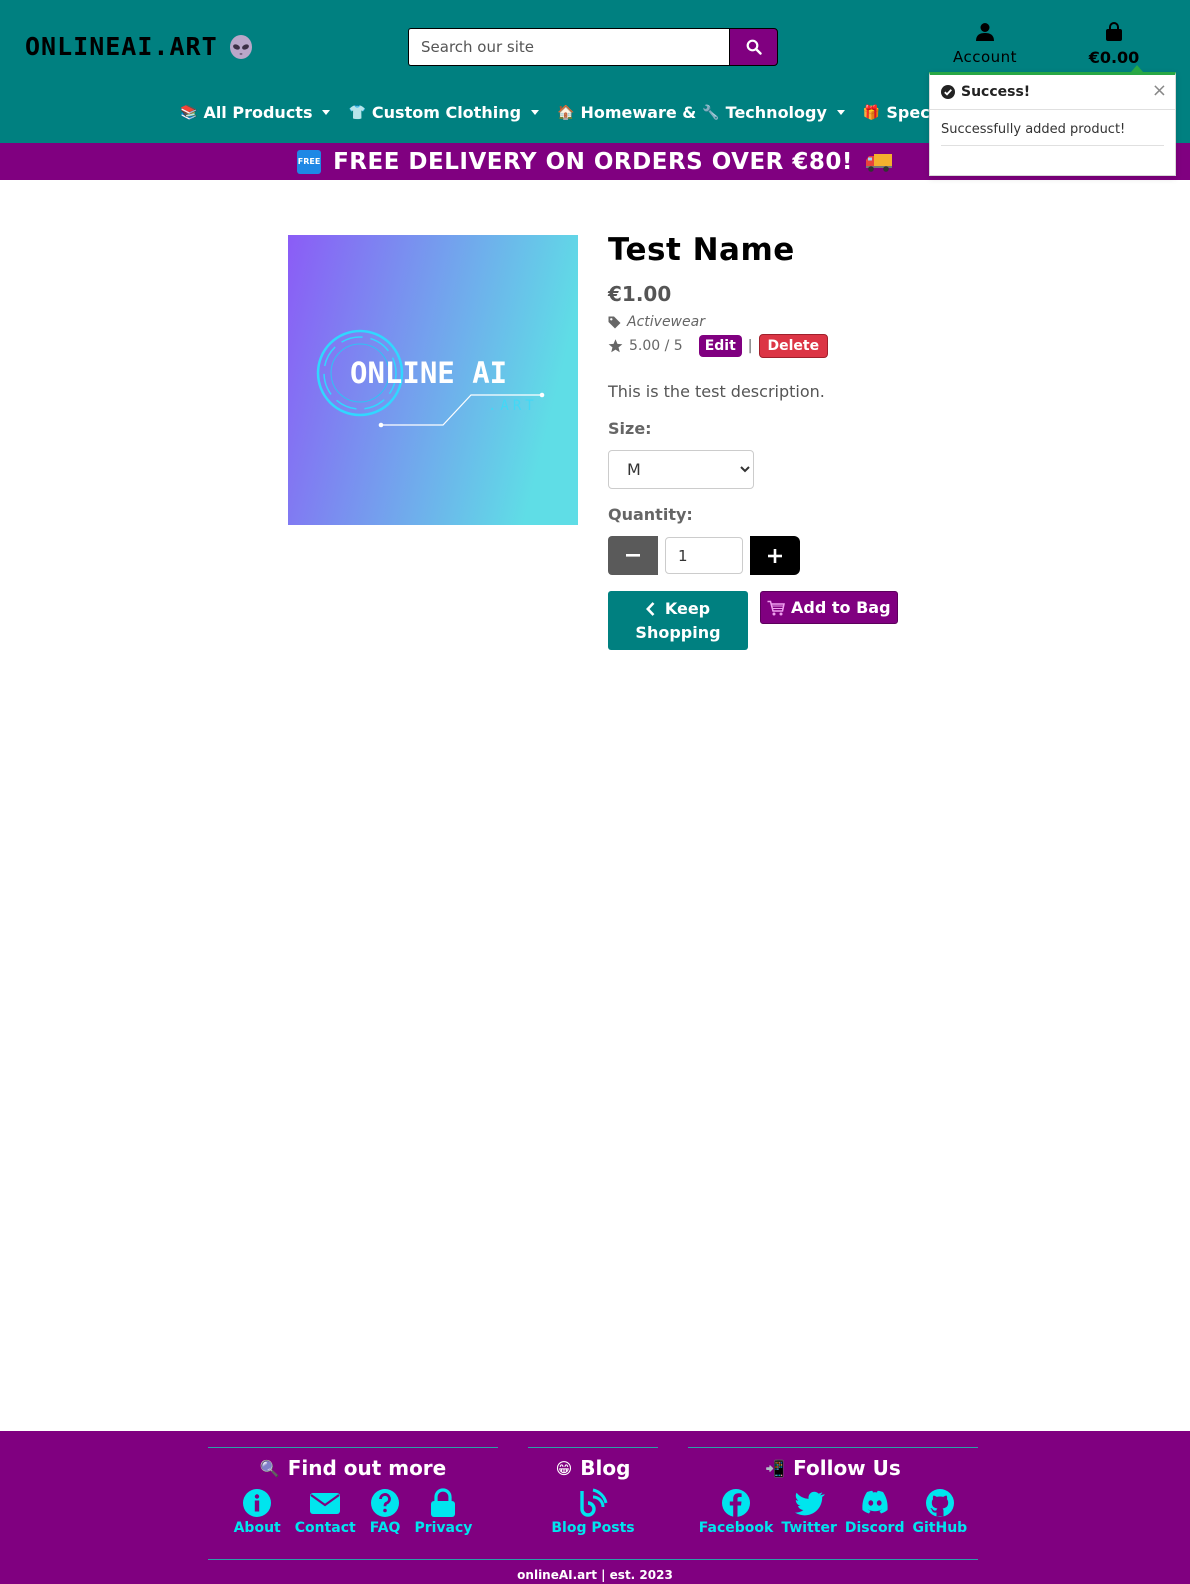 This screenshot has height=1584, width=1190. I want to click on footer-link-about: About, so click(257, 1512).